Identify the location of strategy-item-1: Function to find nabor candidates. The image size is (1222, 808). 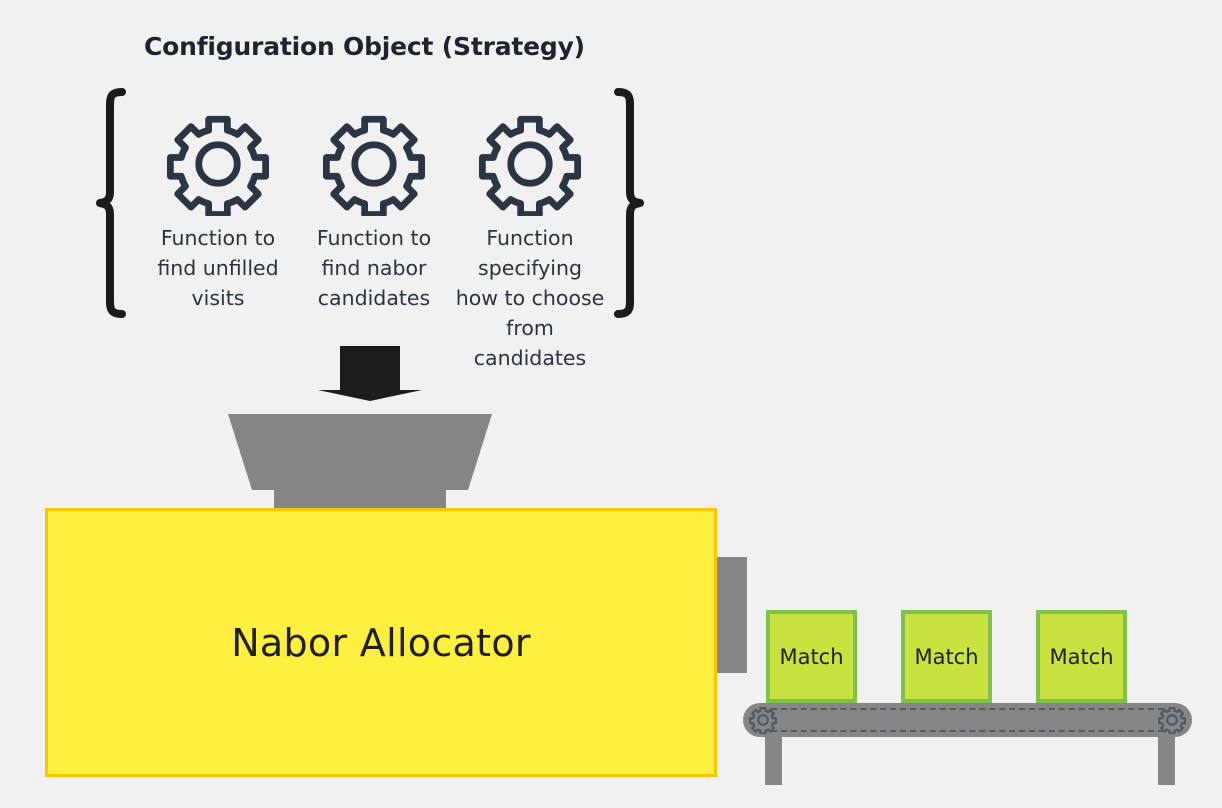
(374, 213).